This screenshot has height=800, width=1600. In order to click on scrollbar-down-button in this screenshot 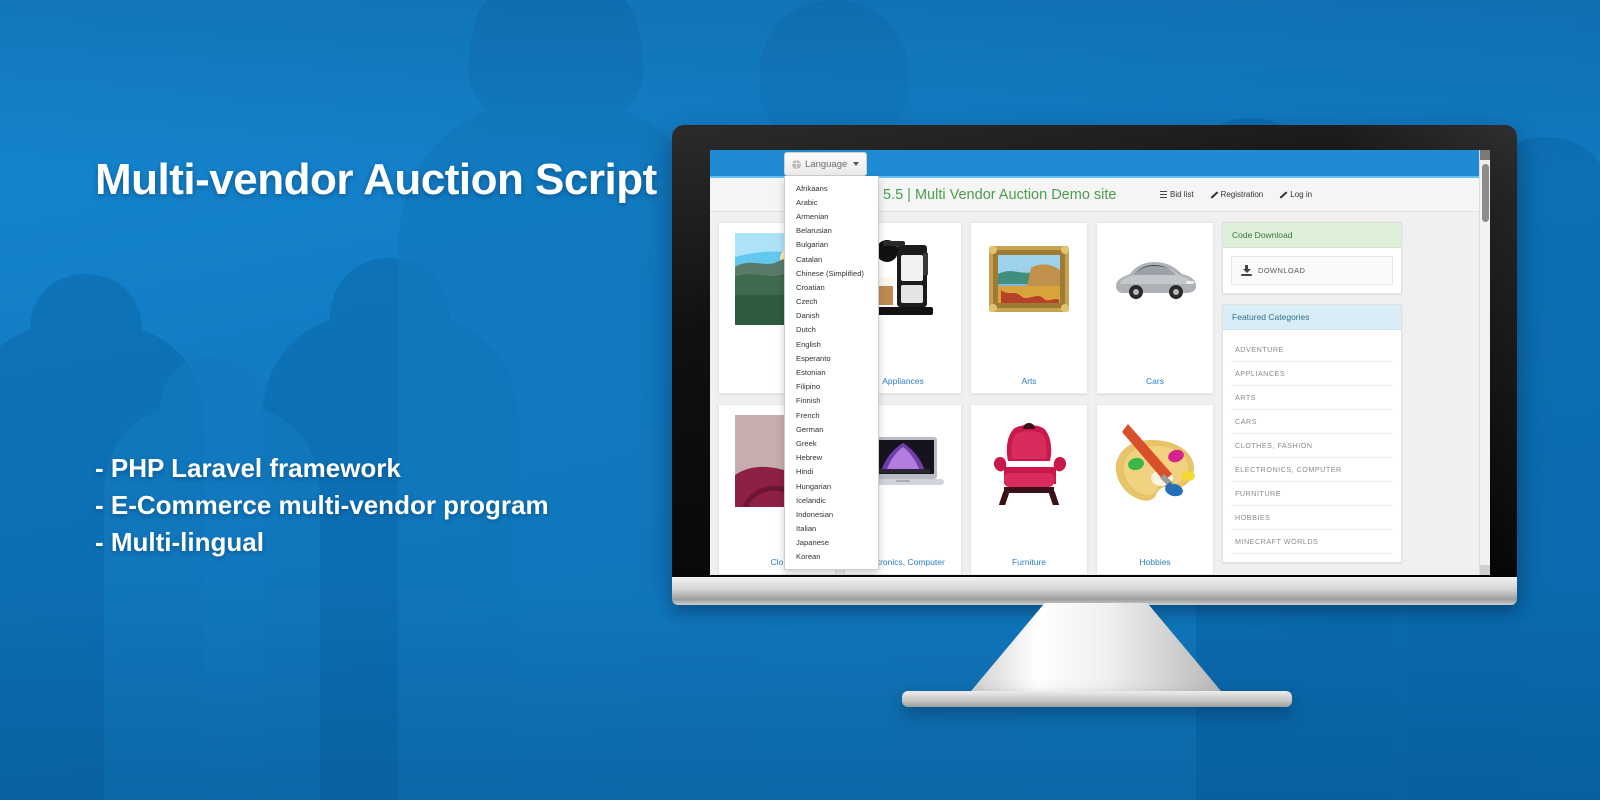, I will do `click(1485, 570)`.